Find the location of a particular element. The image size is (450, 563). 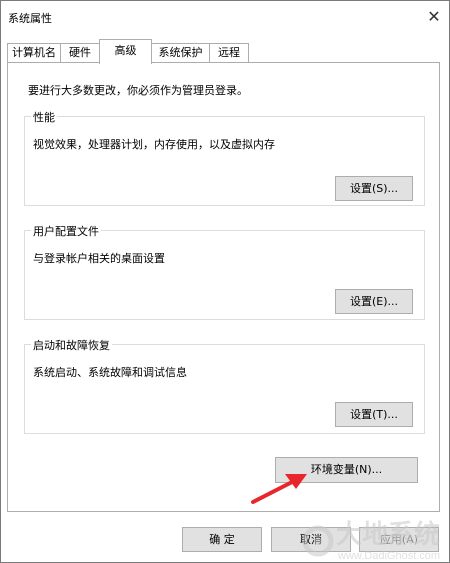

user-profiles-description: 与登录帐户相关的桌面设置 is located at coordinates (99, 258).